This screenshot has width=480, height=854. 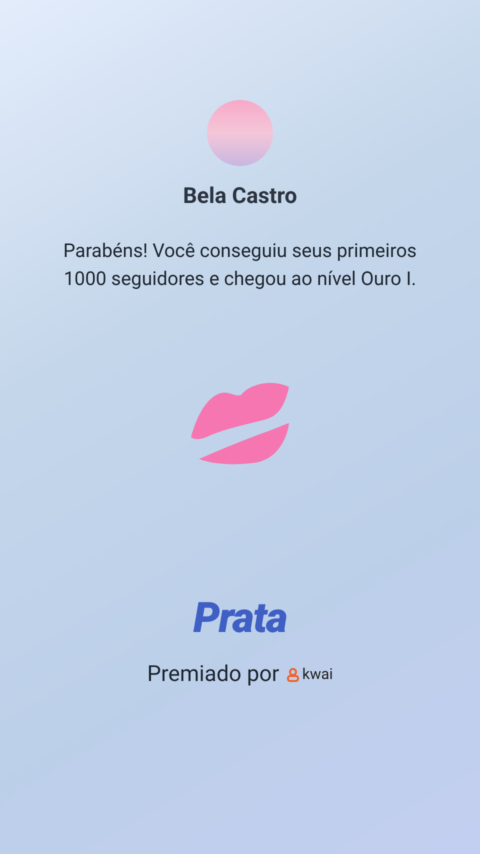 What do you see at coordinates (317, 675) in the screenshot?
I see `brand-name: kwai` at bounding box center [317, 675].